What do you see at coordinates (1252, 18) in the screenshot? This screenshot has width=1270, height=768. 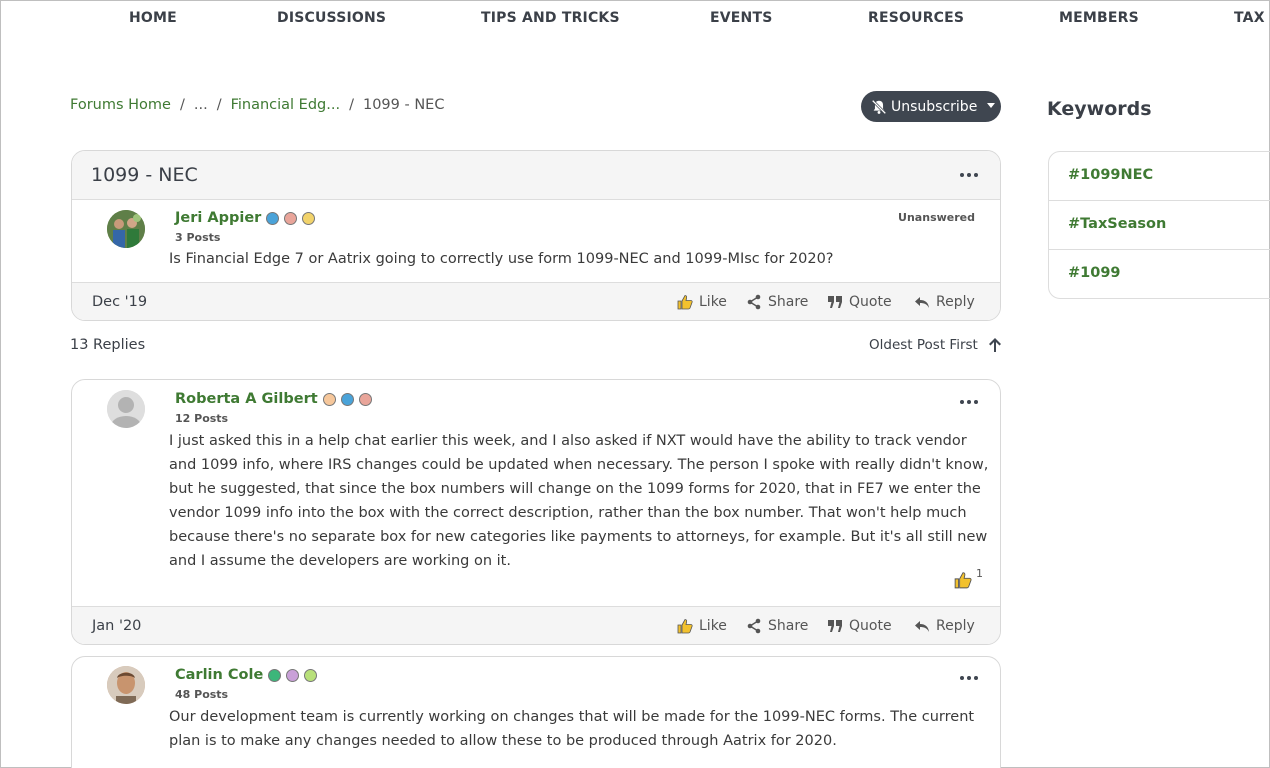 I see `nav-tax-season: TAX S` at bounding box center [1252, 18].